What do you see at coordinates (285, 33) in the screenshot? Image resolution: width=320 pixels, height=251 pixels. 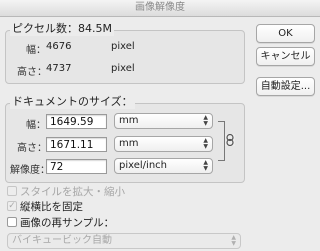 I see `ok-button: OK` at bounding box center [285, 33].